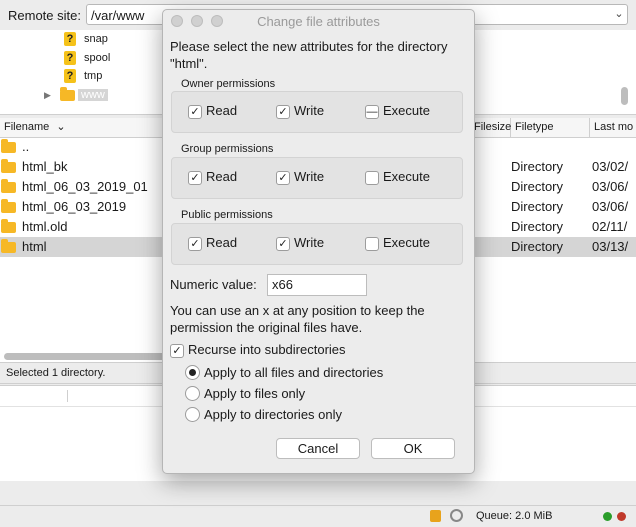 This screenshot has height=527, width=636. Describe the element at coordinates (87, 58) in the screenshot. I see `tree-item-spool: ? spool` at that location.